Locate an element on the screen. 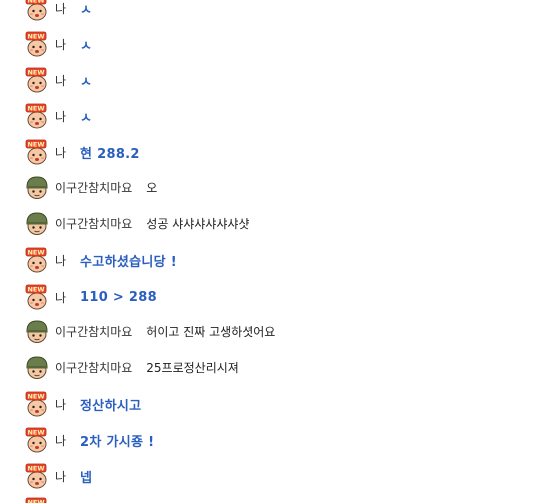  chat-message-row: NEW 나 현 288.2 is located at coordinates (82, 152).